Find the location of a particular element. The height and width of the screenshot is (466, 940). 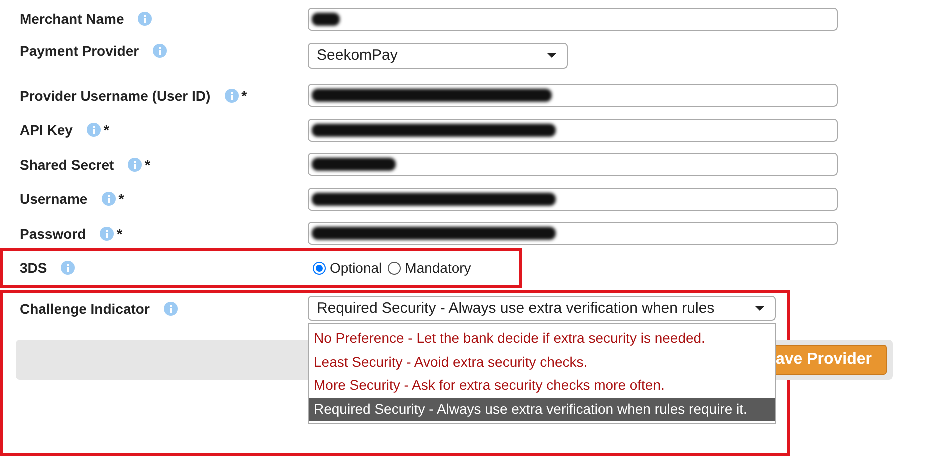

dropdown-option: Required Security - Always use extra verification when rules require it. is located at coordinates (542, 409).